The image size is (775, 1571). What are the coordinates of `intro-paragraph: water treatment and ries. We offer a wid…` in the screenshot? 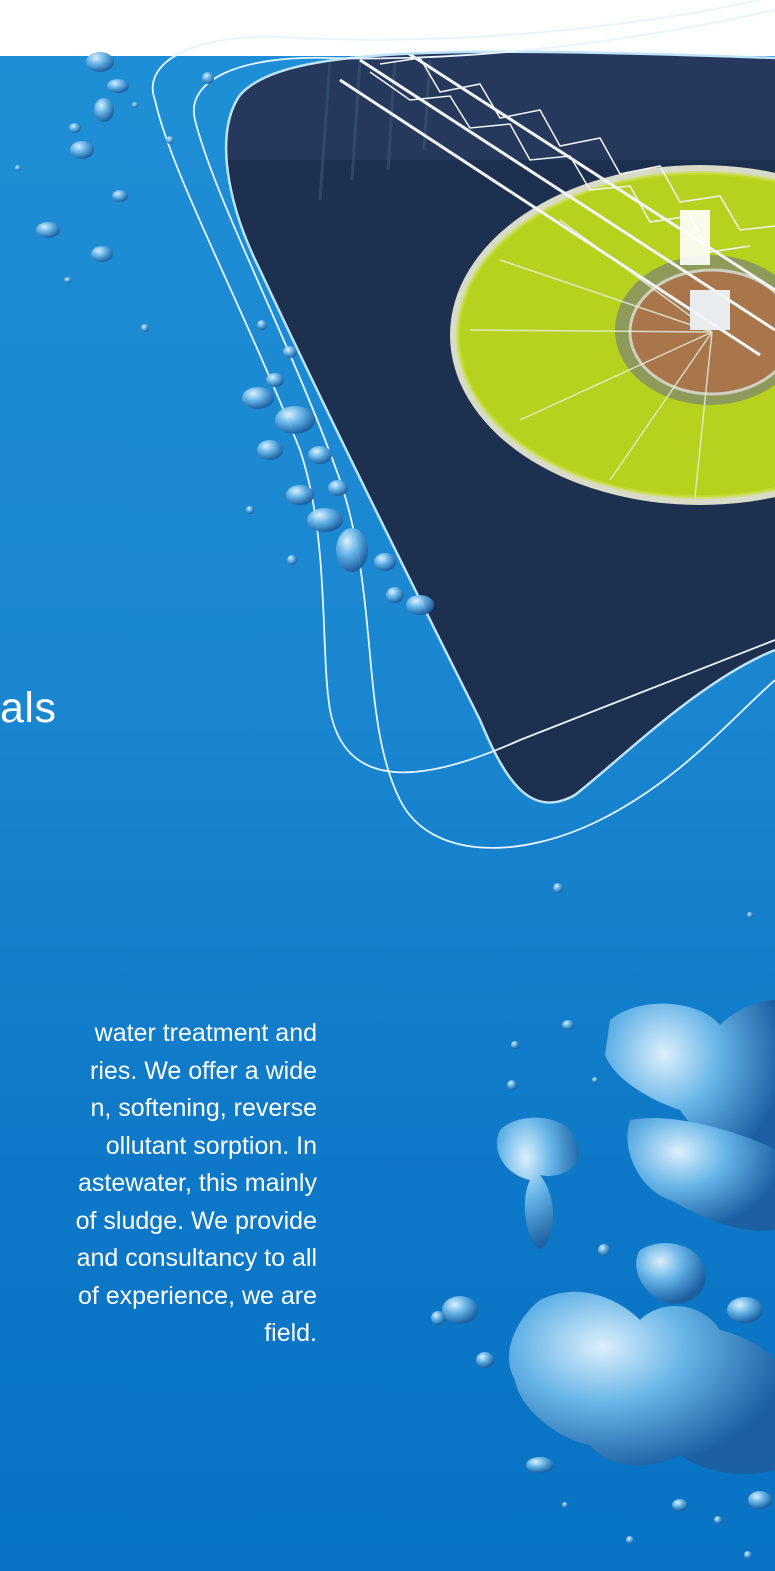 It's located at (158, 1184).